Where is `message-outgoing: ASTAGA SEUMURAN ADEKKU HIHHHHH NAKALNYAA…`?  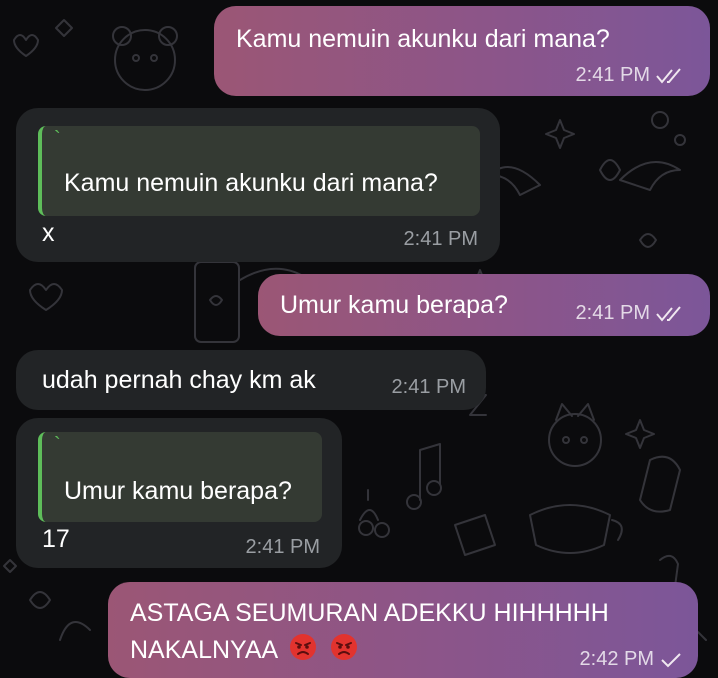 message-outgoing: ASTAGA SEUMURAN ADEKKU HIHHHHH NAKALNYAA… is located at coordinates (403, 630).